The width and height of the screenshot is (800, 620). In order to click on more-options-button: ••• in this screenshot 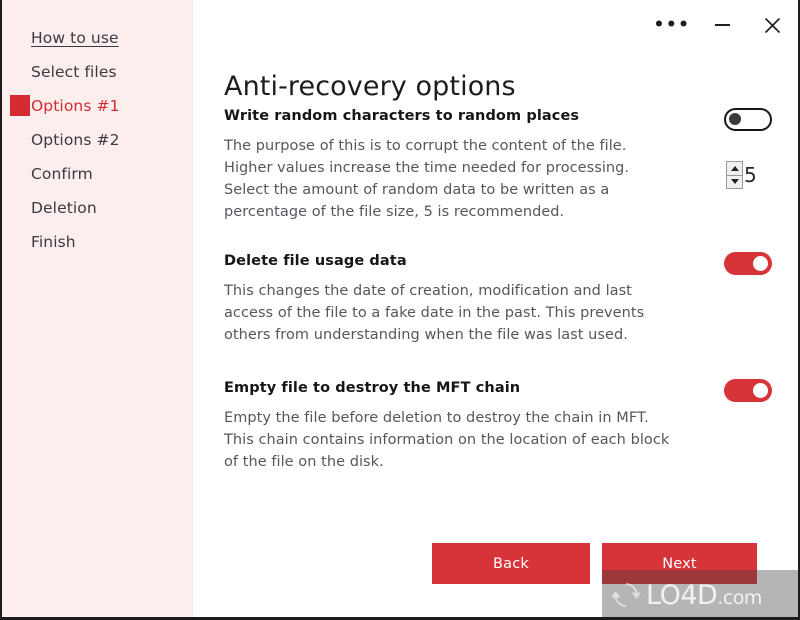, I will do `click(672, 25)`.